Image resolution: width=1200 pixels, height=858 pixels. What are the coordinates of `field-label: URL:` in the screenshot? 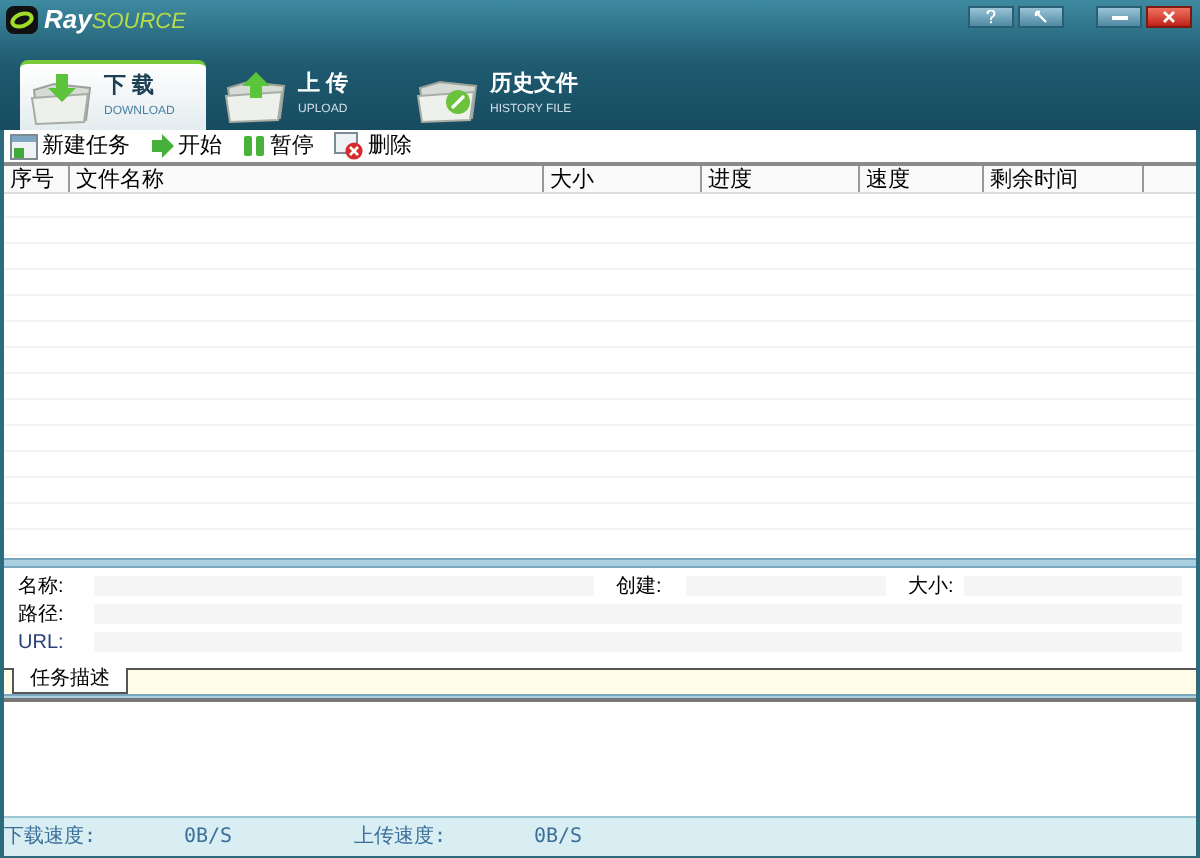 It's located at (42, 643).